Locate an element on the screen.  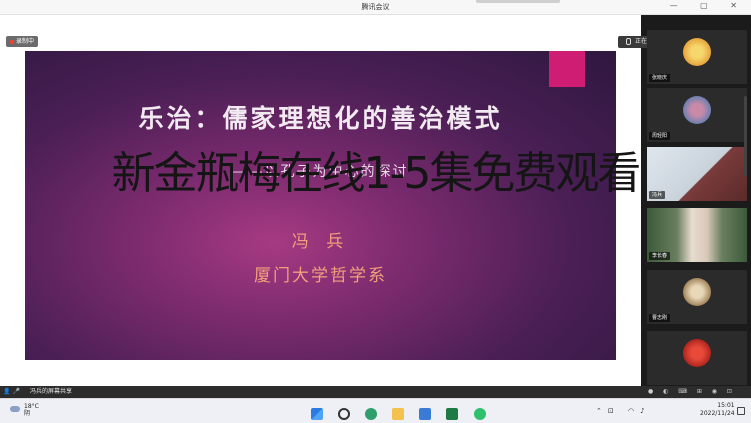
wechat-icon is located at coordinates (479, 413).